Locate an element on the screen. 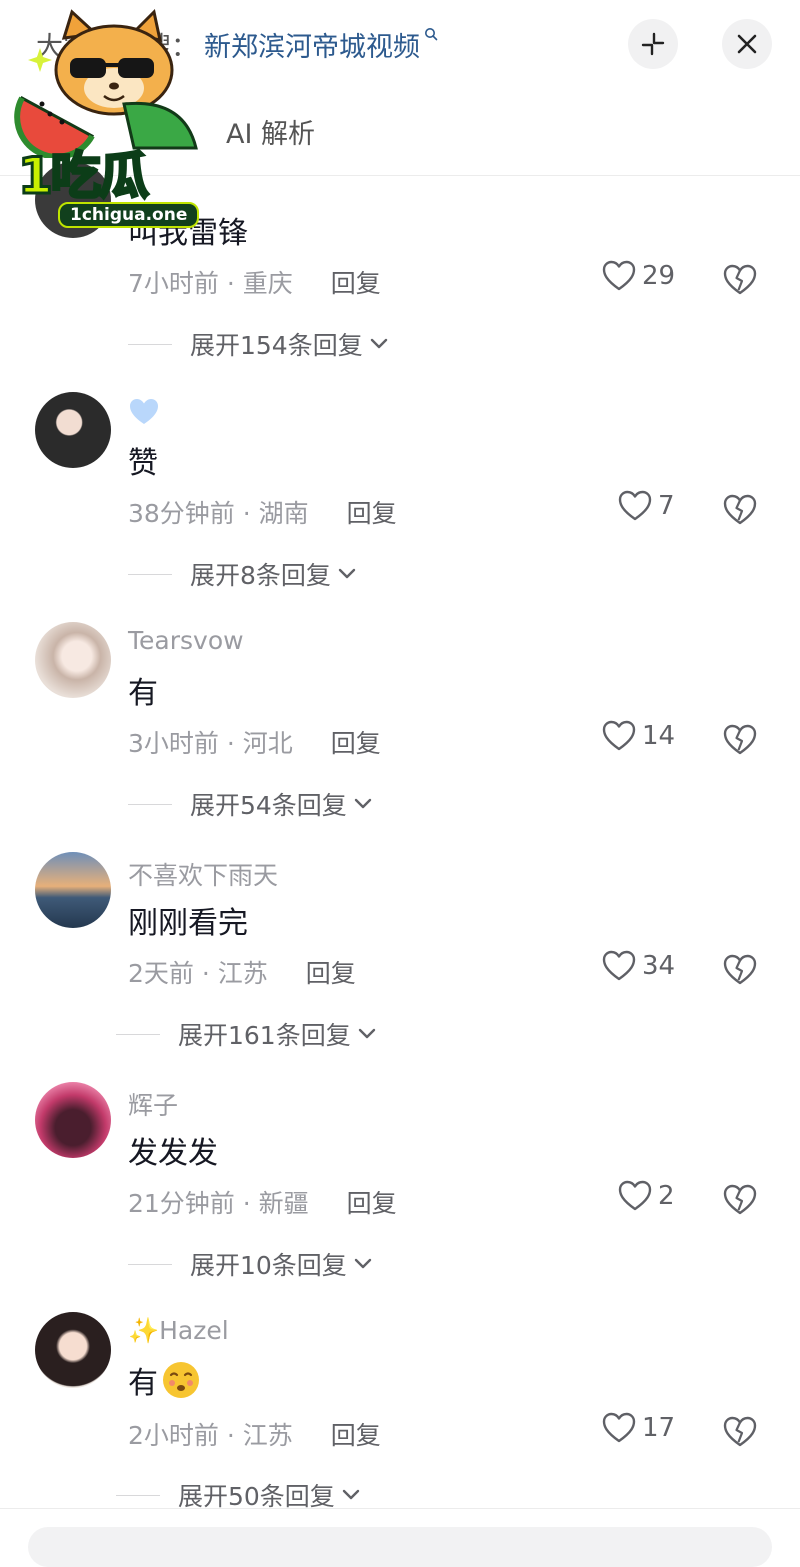 The height and width of the screenshot is (1567, 800). close-icon is located at coordinates (747, 44).